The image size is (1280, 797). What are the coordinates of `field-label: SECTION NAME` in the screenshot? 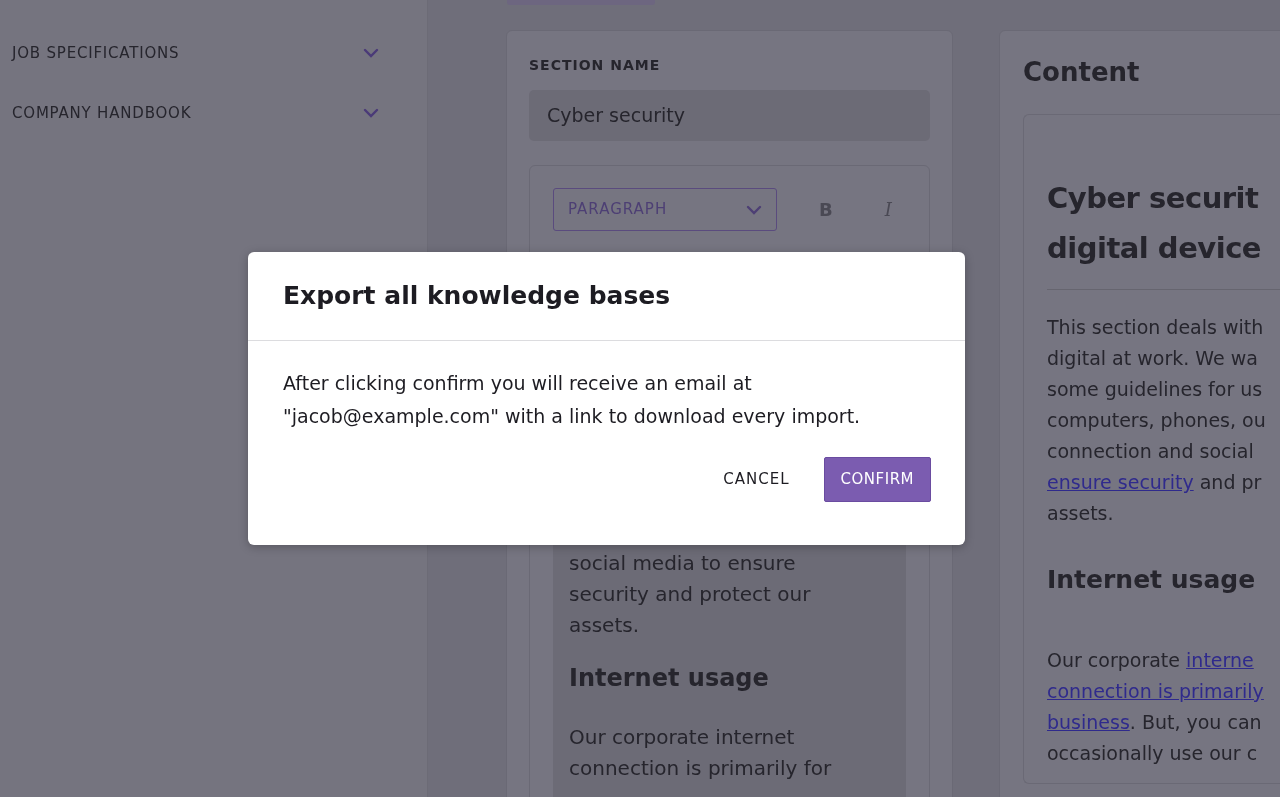 It's located at (595, 65).